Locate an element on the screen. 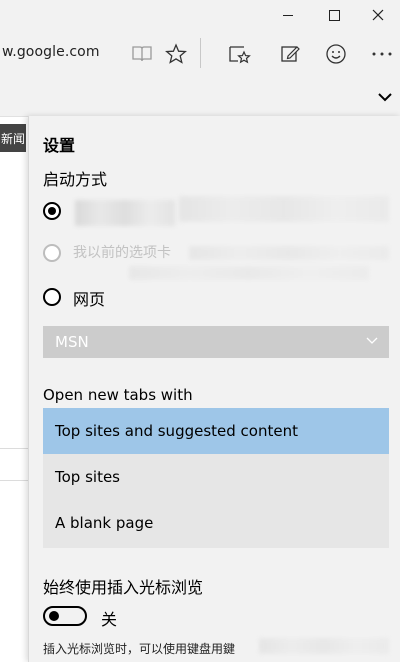  maximize-button is located at coordinates (334, 15).